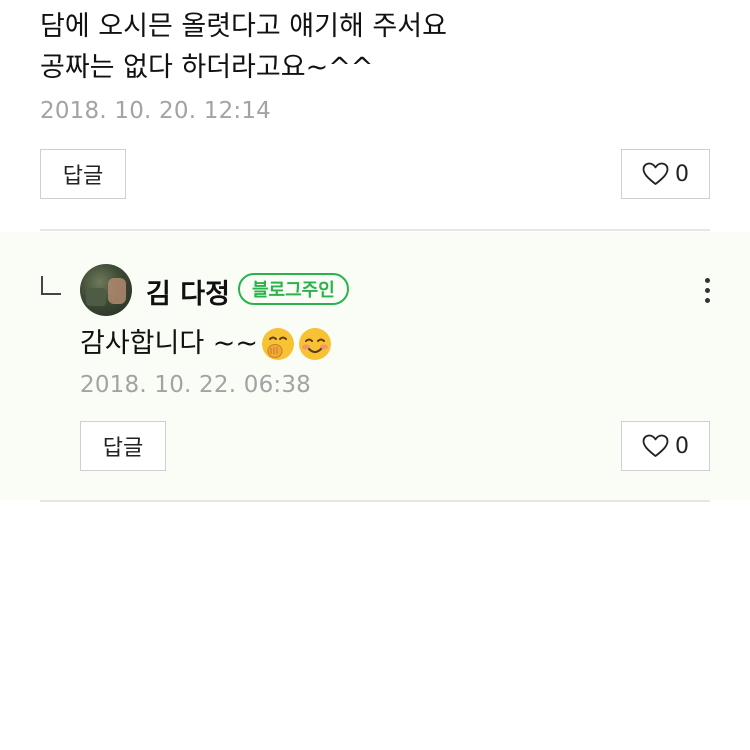 The width and height of the screenshot is (750, 750). Describe the element at coordinates (243, 26) in the screenshot. I see `comment-line: 담에 오시믄 올렷다고 얘기해 주서요` at that location.